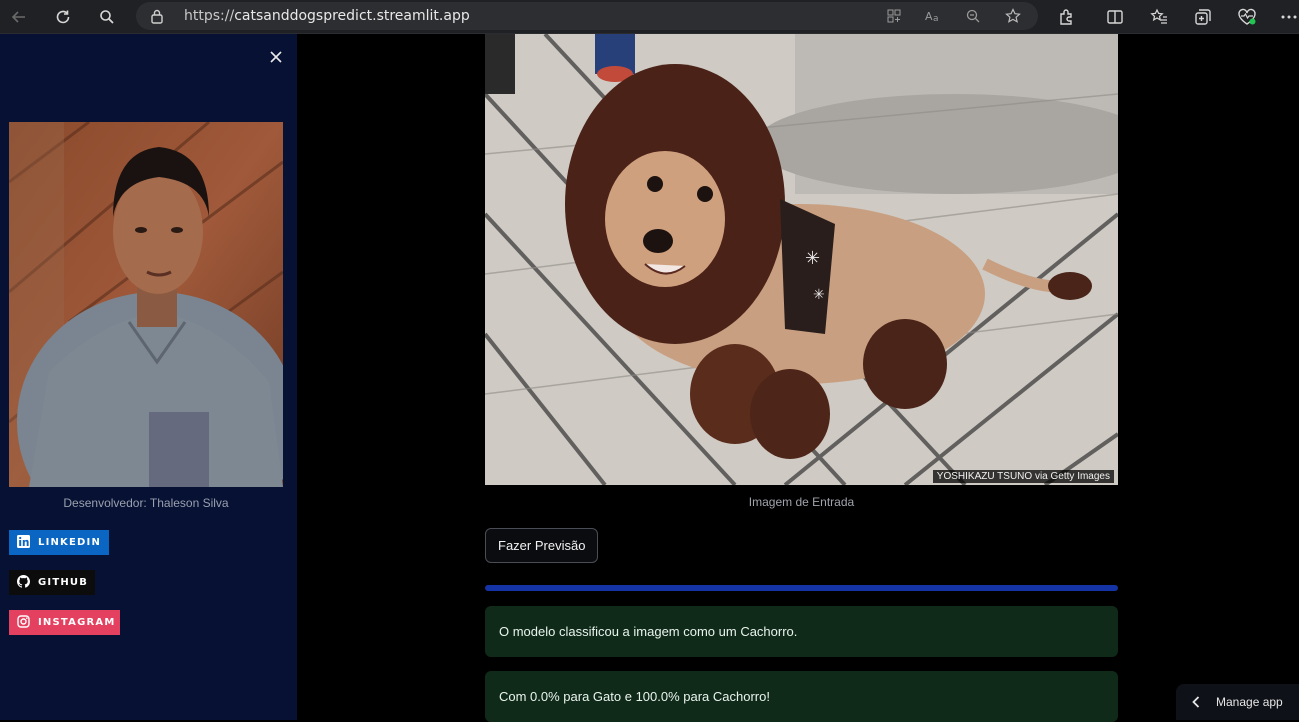  I want to click on extensions-icon, so click(1066, 17).